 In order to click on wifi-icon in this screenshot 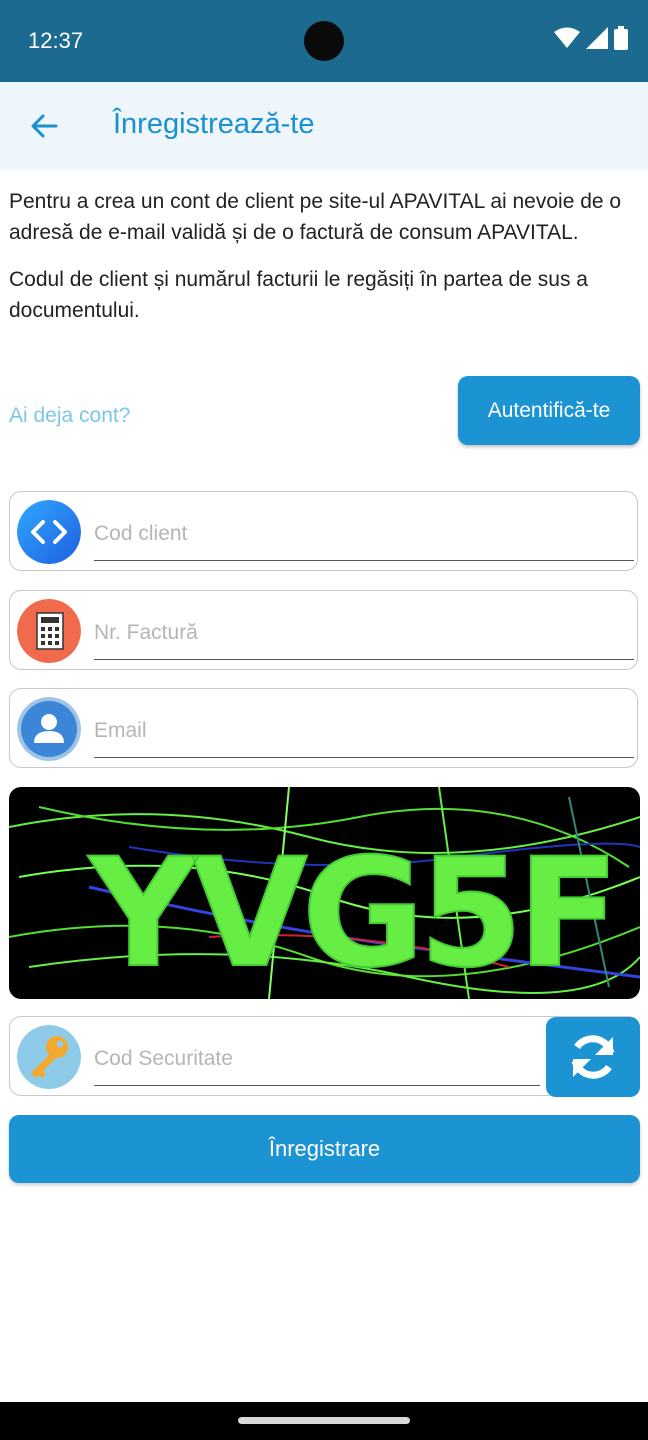, I will do `click(567, 37)`.